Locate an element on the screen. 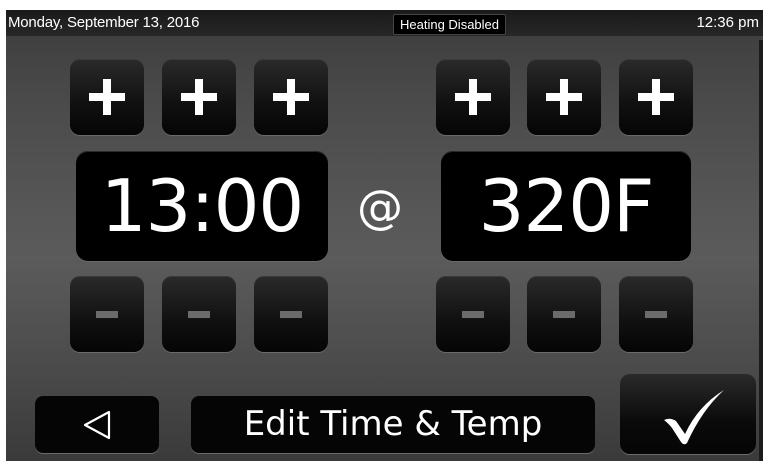 The width and height of the screenshot is (769, 466). time-display: 13:00 is located at coordinates (202, 206).